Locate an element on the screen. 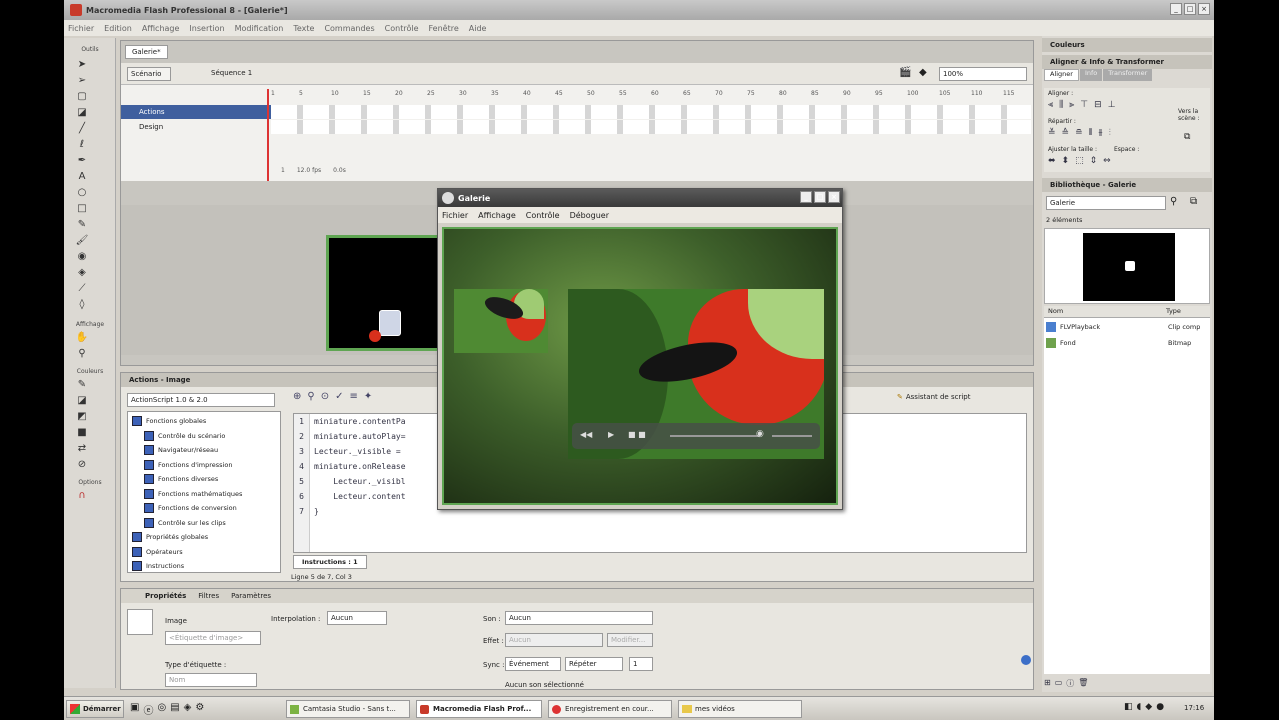 This screenshot has height=720, width=1279. rewind-icon: ◀◀ is located at coordinates (586, 434).